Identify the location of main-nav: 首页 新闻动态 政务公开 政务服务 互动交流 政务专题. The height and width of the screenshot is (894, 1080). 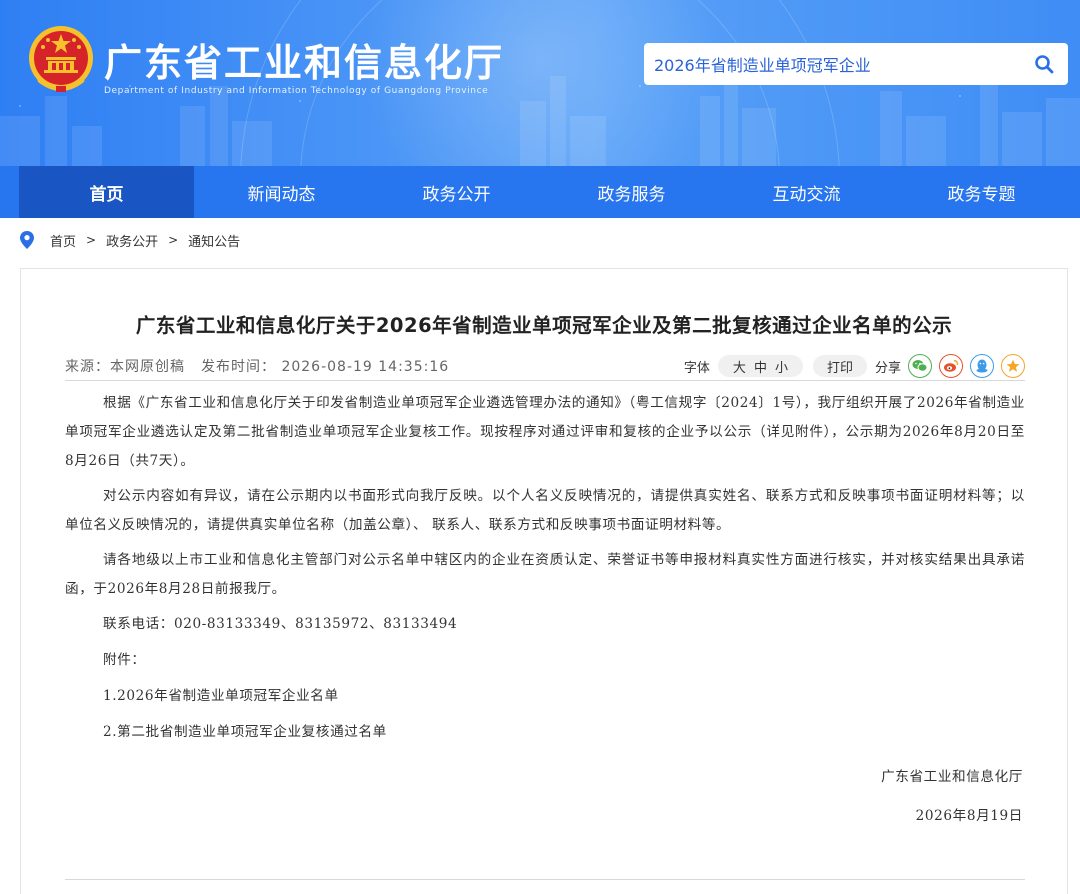
(540, 192).